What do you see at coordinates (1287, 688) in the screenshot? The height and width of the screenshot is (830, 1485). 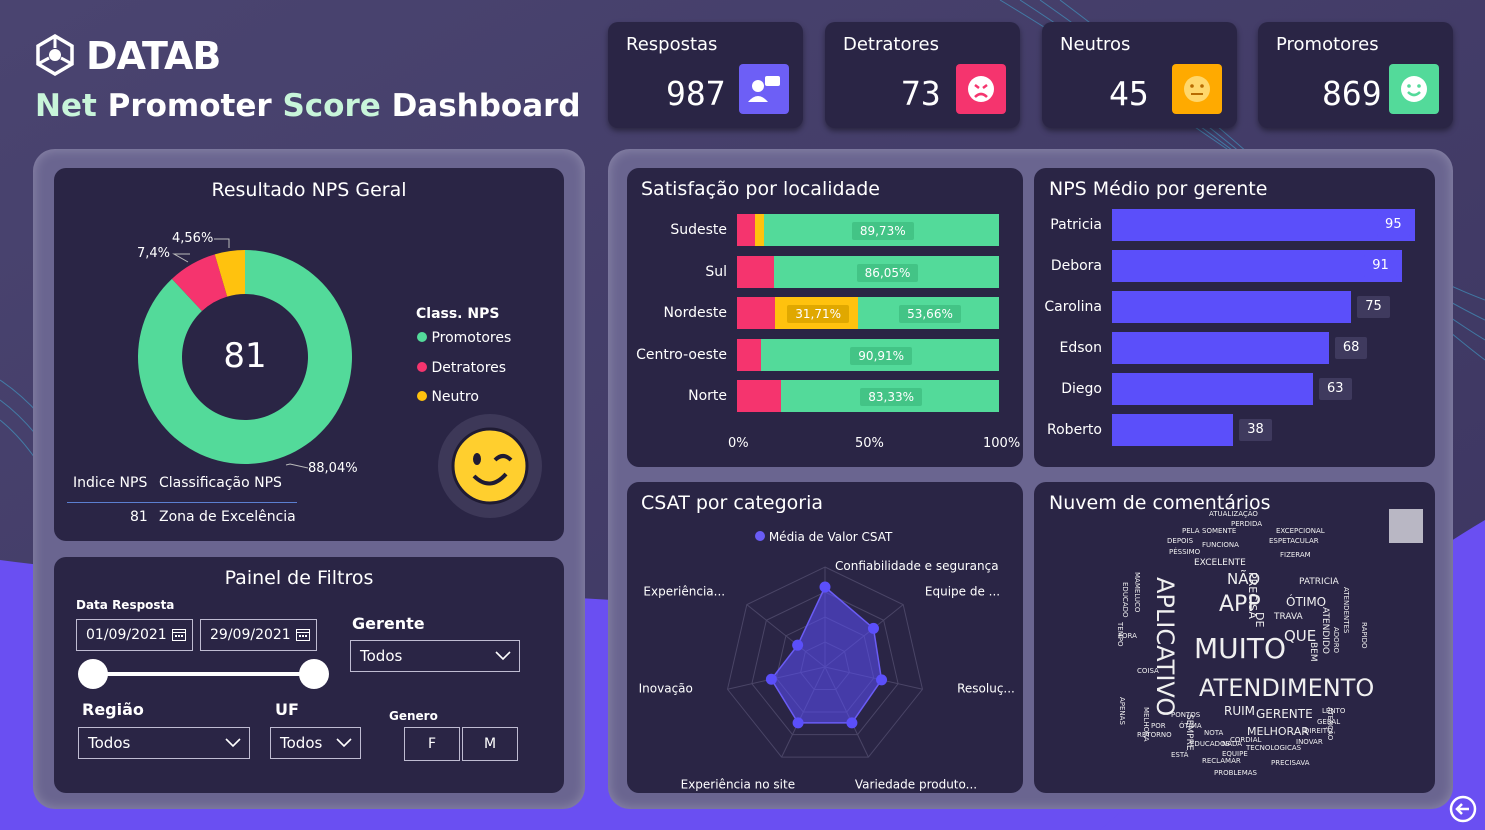 I see `cloud-word: ATENDIMENTO` at bounding box center [1287, 688].